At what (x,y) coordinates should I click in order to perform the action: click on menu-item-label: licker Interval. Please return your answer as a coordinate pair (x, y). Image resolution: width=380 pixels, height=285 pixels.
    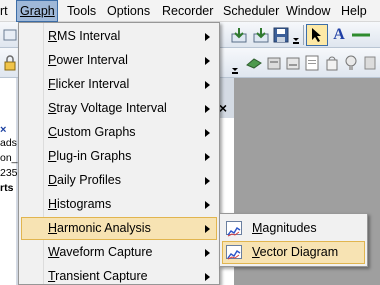
    Looking at the image, I should click on (92, 84).